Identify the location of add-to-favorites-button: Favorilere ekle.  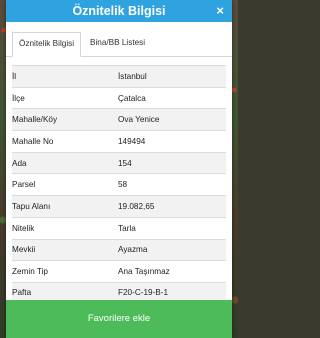
(119, 319).